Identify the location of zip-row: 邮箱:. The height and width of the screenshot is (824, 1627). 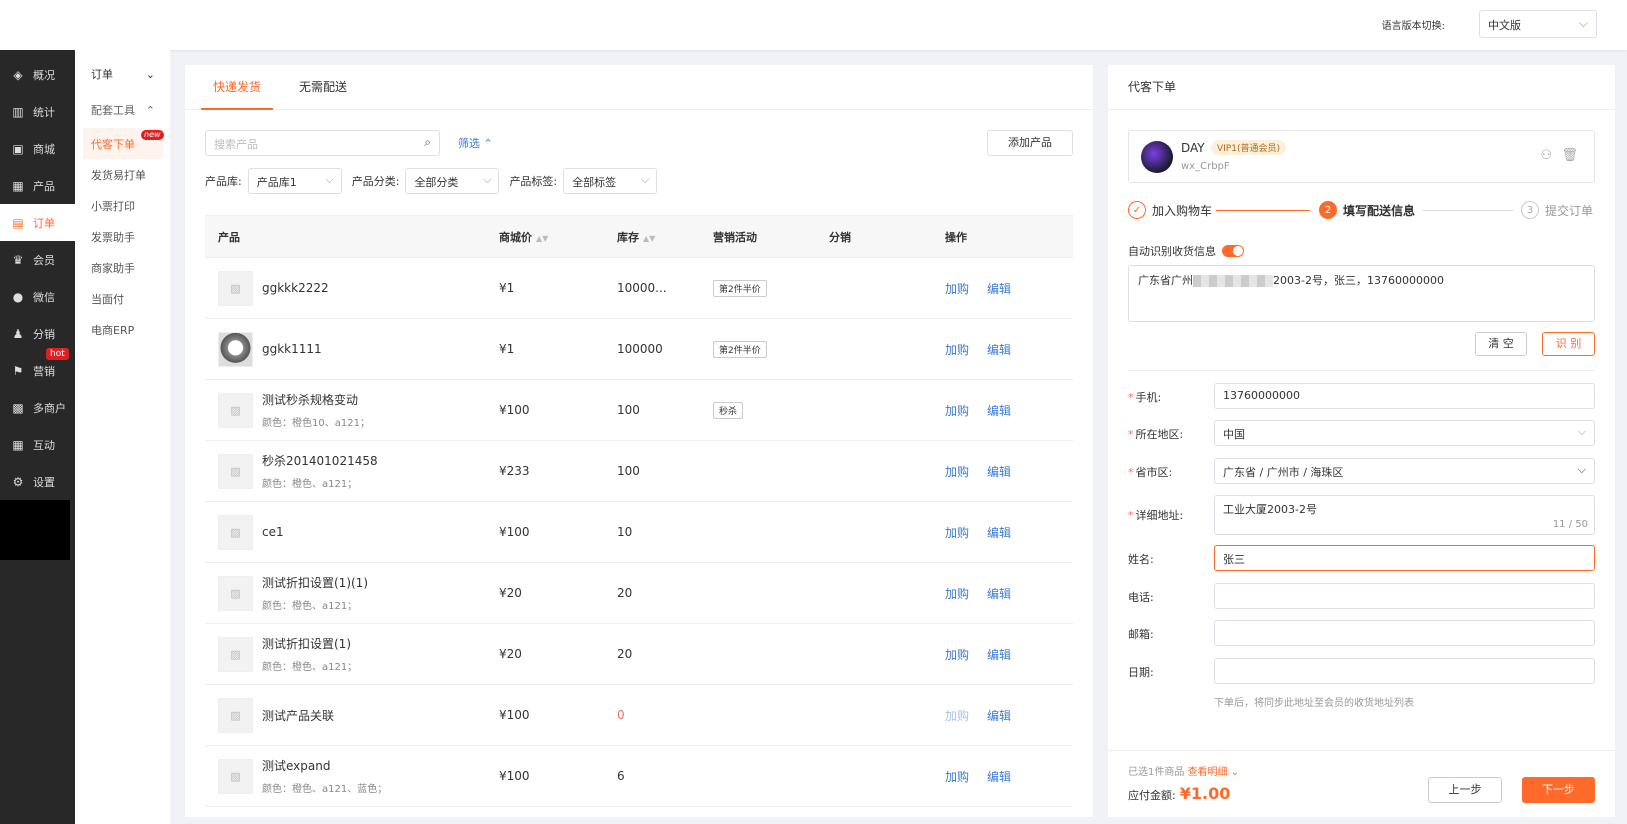
(1361, 633).